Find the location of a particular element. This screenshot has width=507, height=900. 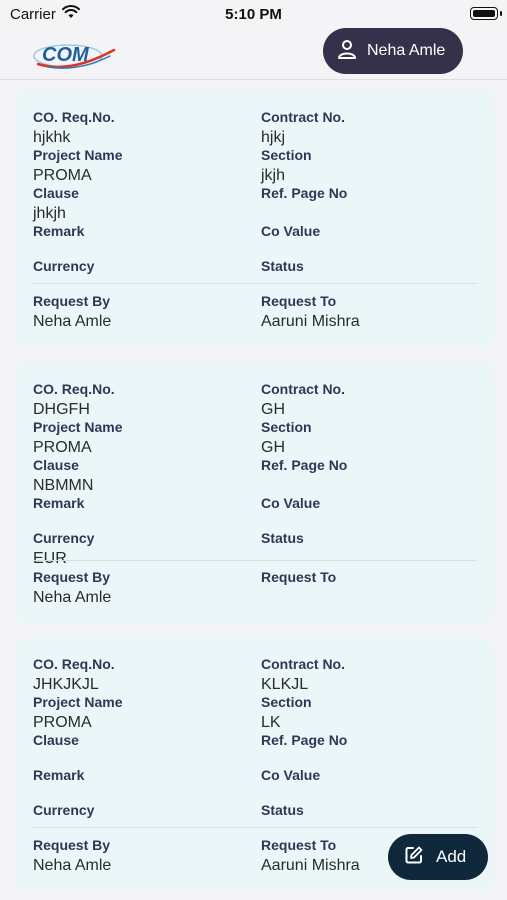

com-logo: COM is located at coordinates (75, 55).